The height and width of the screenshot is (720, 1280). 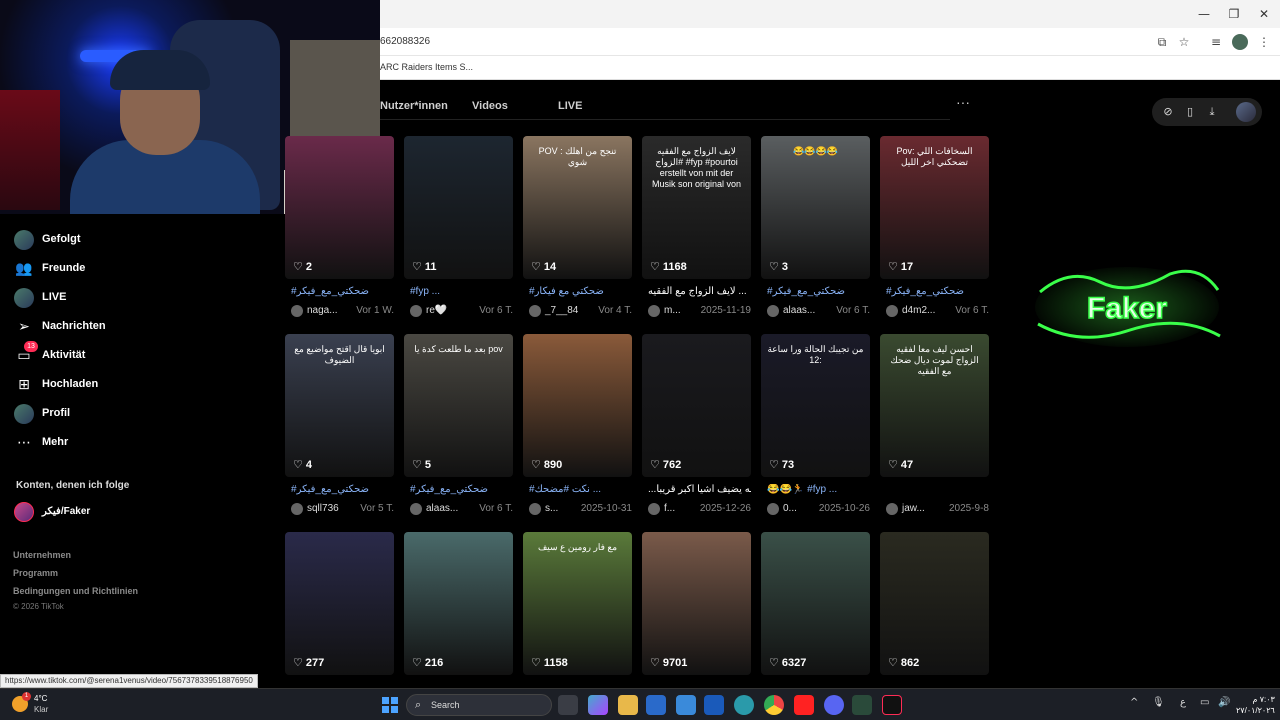 I want to click on video-thumbnail: POV : تنجح من اهلك شوي ♡ 14, so click(x=577, y=207).